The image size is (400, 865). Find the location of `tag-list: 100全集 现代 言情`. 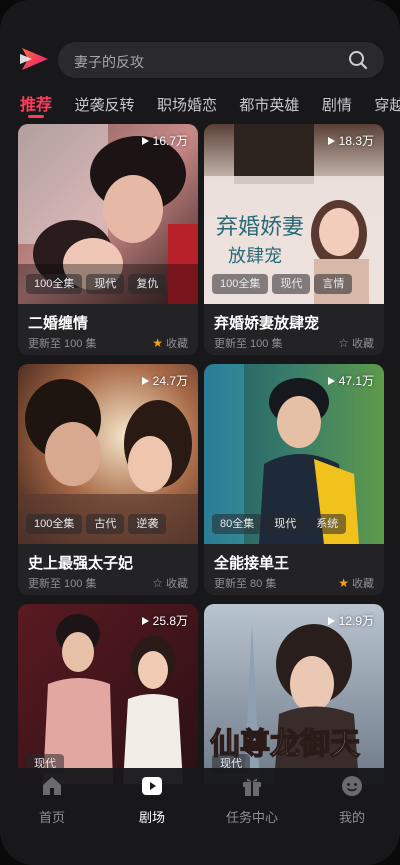

tag-list: 100全集 现代 言情 is located at coordinates (284, 285).